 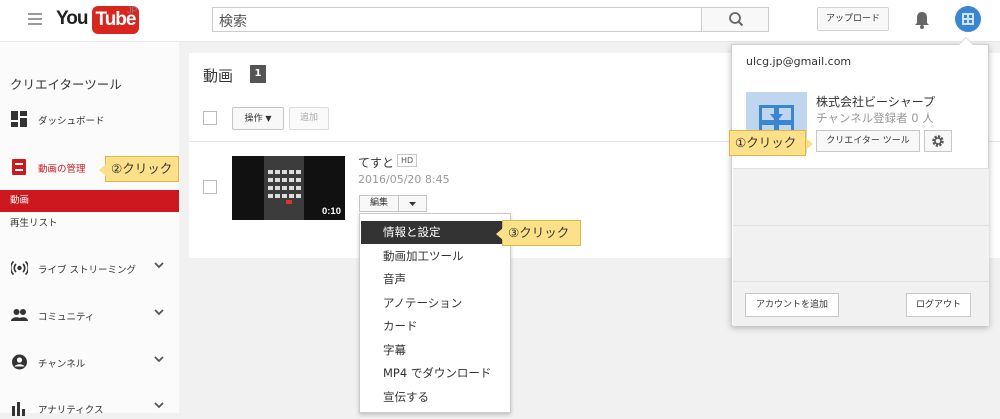 What do you see at coordinates (66, 317) in the screenshot?
I see `sidebar-item-label: コミュニティ` at bounding box center [66, 317].